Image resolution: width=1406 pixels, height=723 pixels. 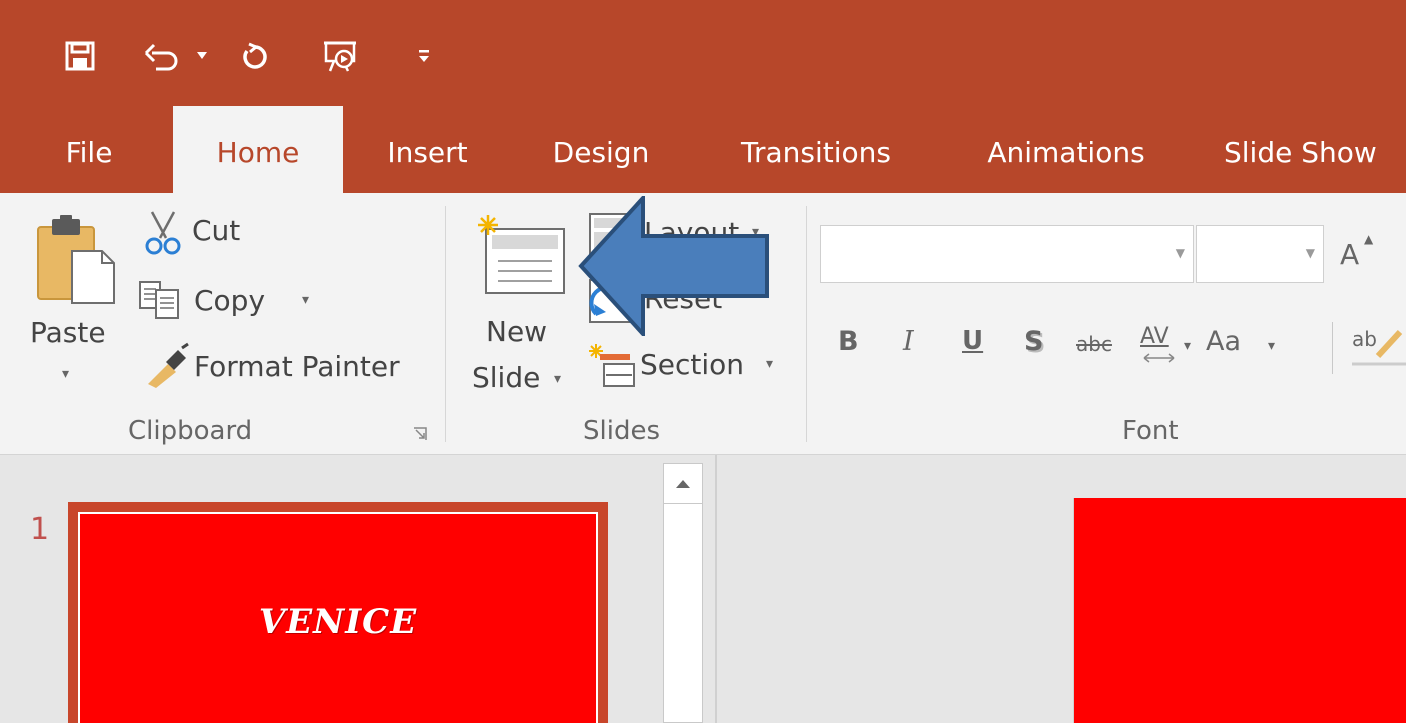 I want to click on increase-font-size-button: A ▲, so click(x=1356, y=255).